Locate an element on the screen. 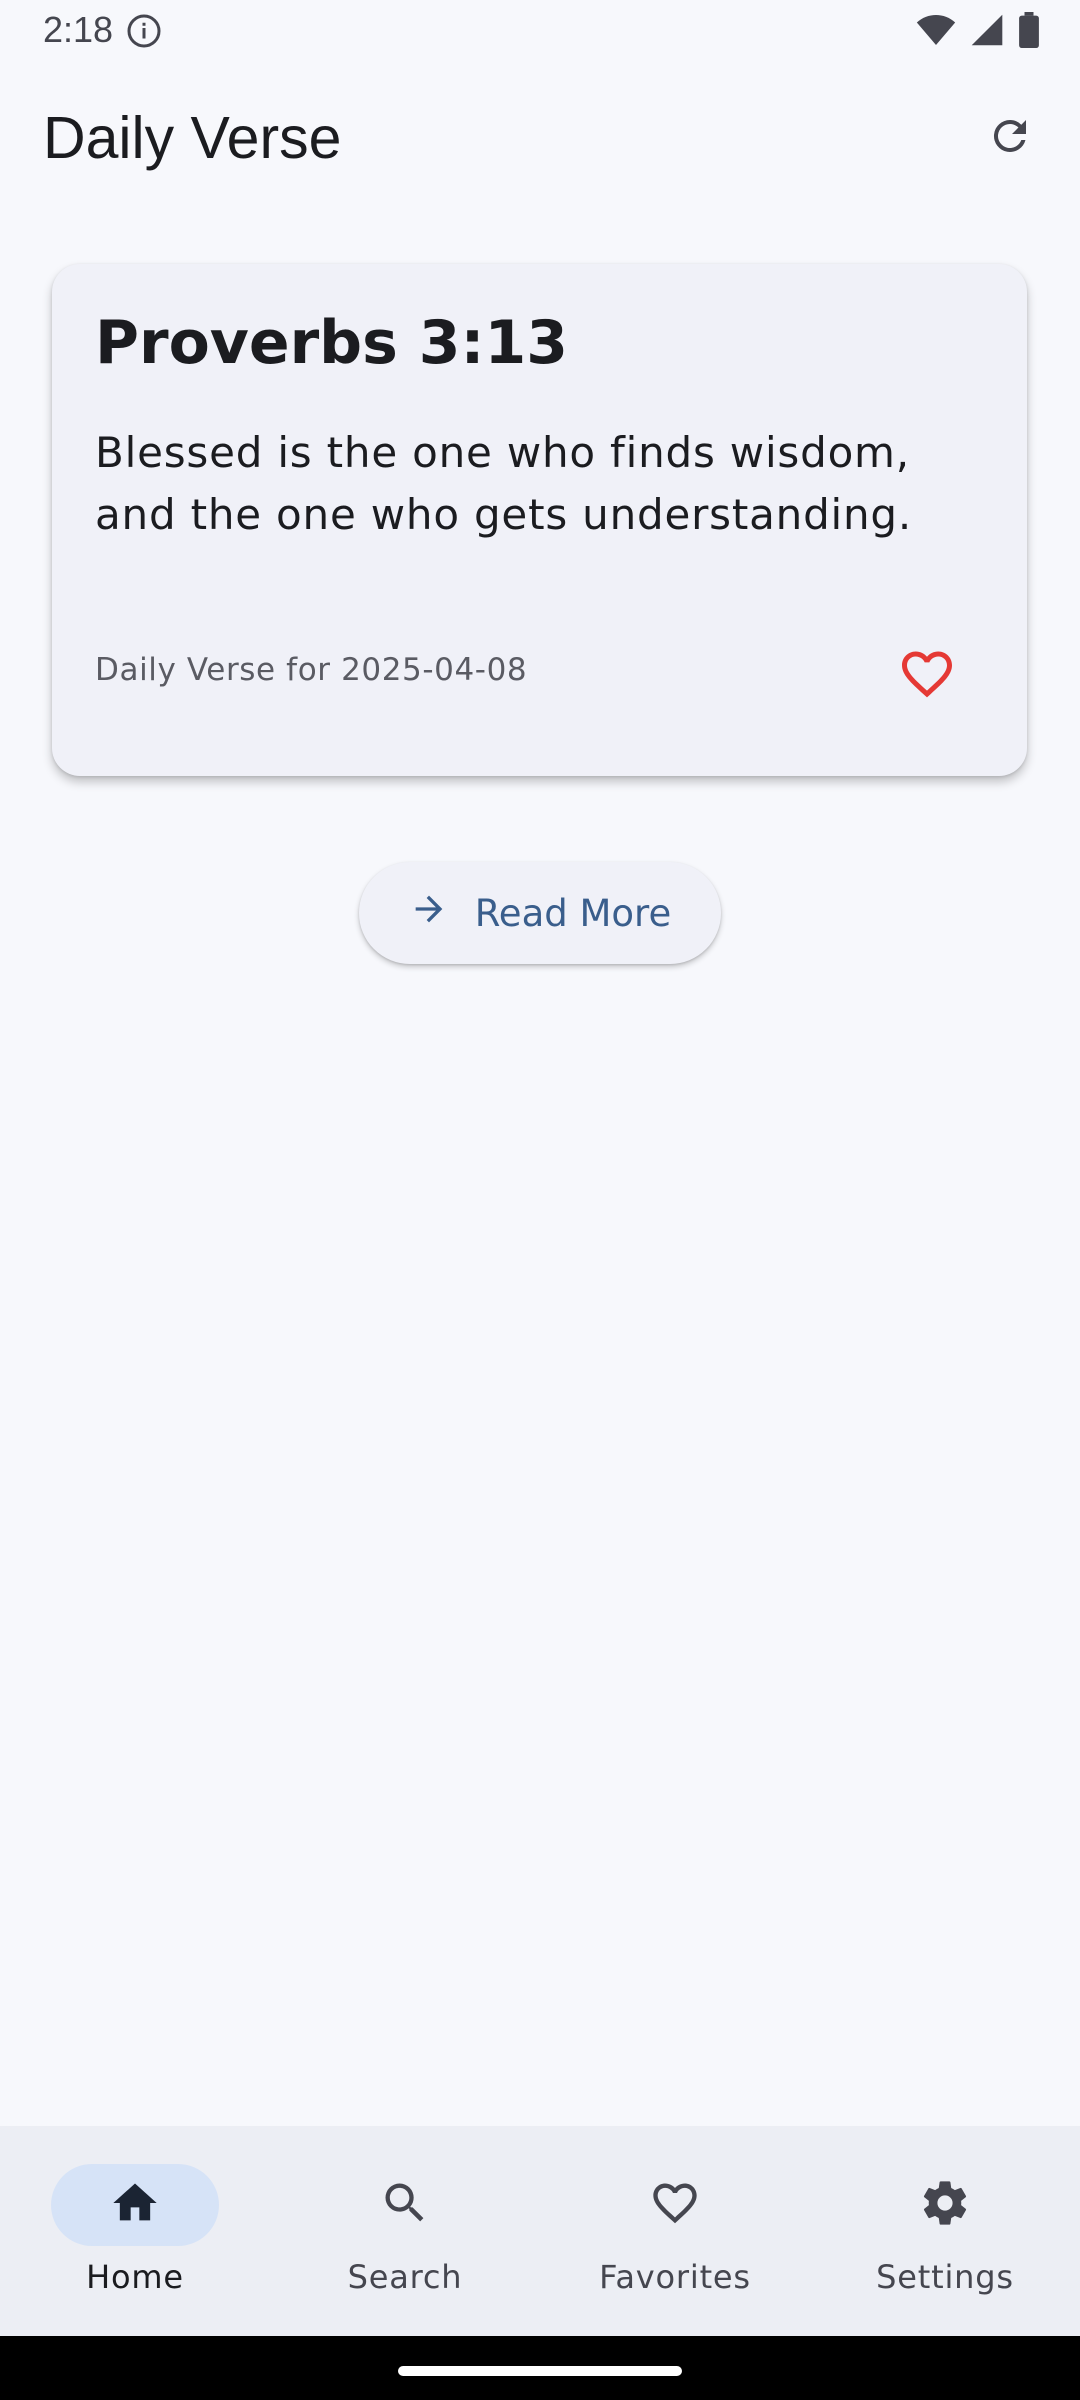 Image resolution: width=1080 pixels, height=2400 pixels. nav-item-home: Home is located at coordinates (135, 2234).